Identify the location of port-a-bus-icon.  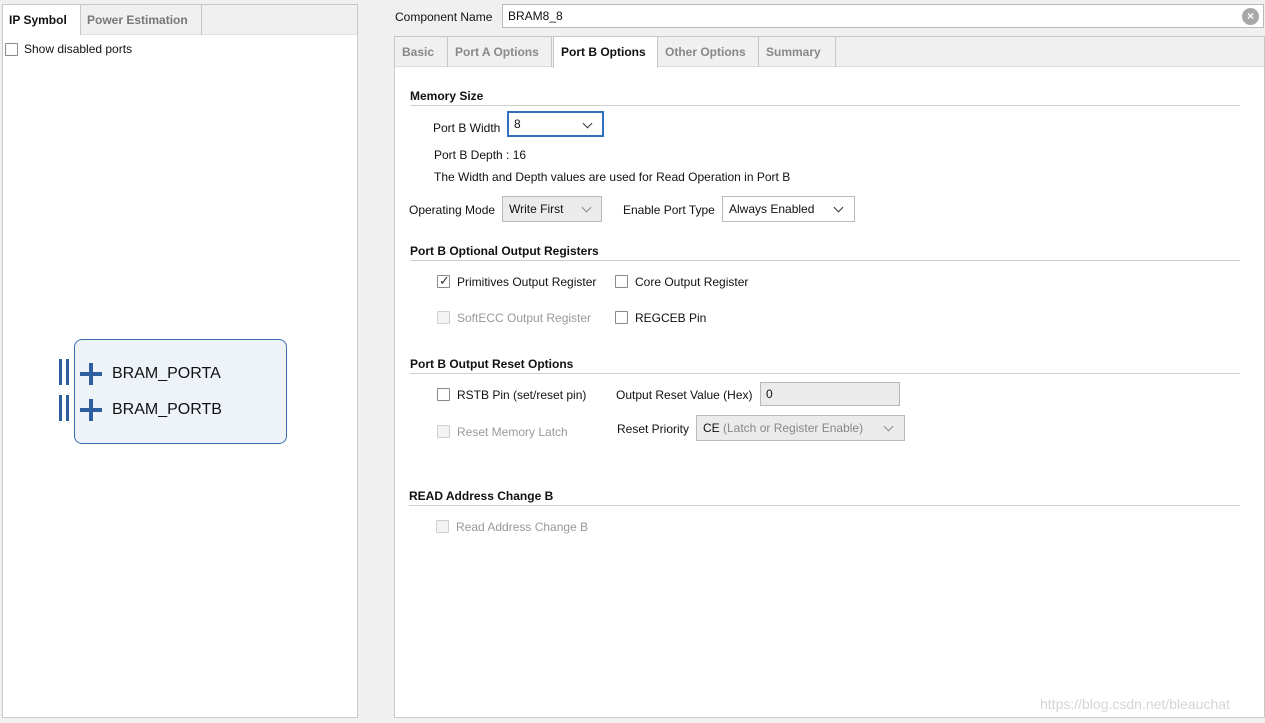
(64, 372).